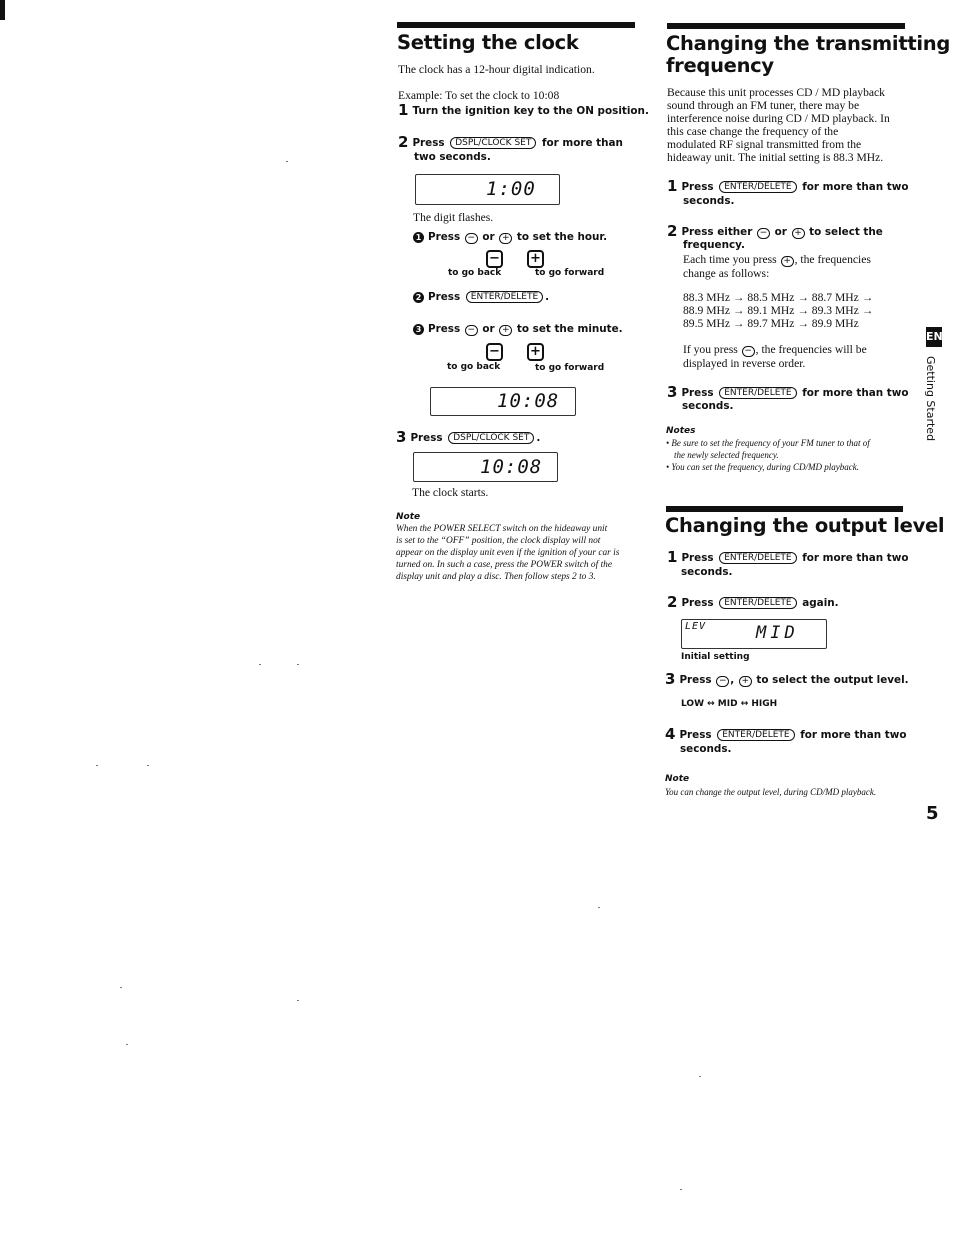  Describe the element at coordinates (475, 273) in the screenshot. I see `go-back-caption: to go back` at that location.